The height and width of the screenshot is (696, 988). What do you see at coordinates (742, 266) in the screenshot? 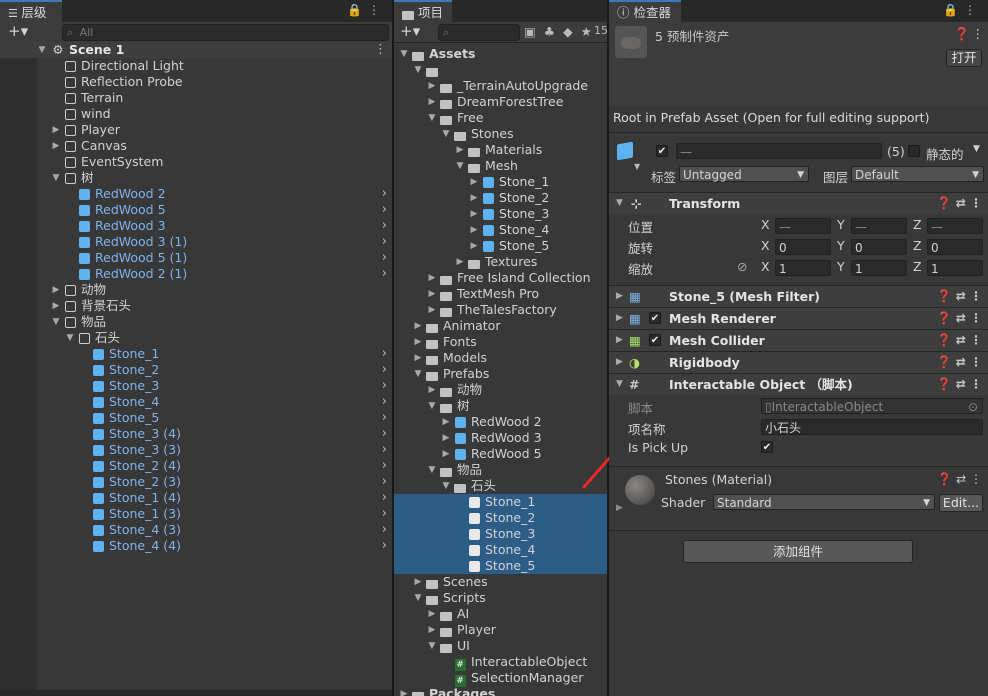
I see `link-icon: ⊘` at bounding box center [742, 266].